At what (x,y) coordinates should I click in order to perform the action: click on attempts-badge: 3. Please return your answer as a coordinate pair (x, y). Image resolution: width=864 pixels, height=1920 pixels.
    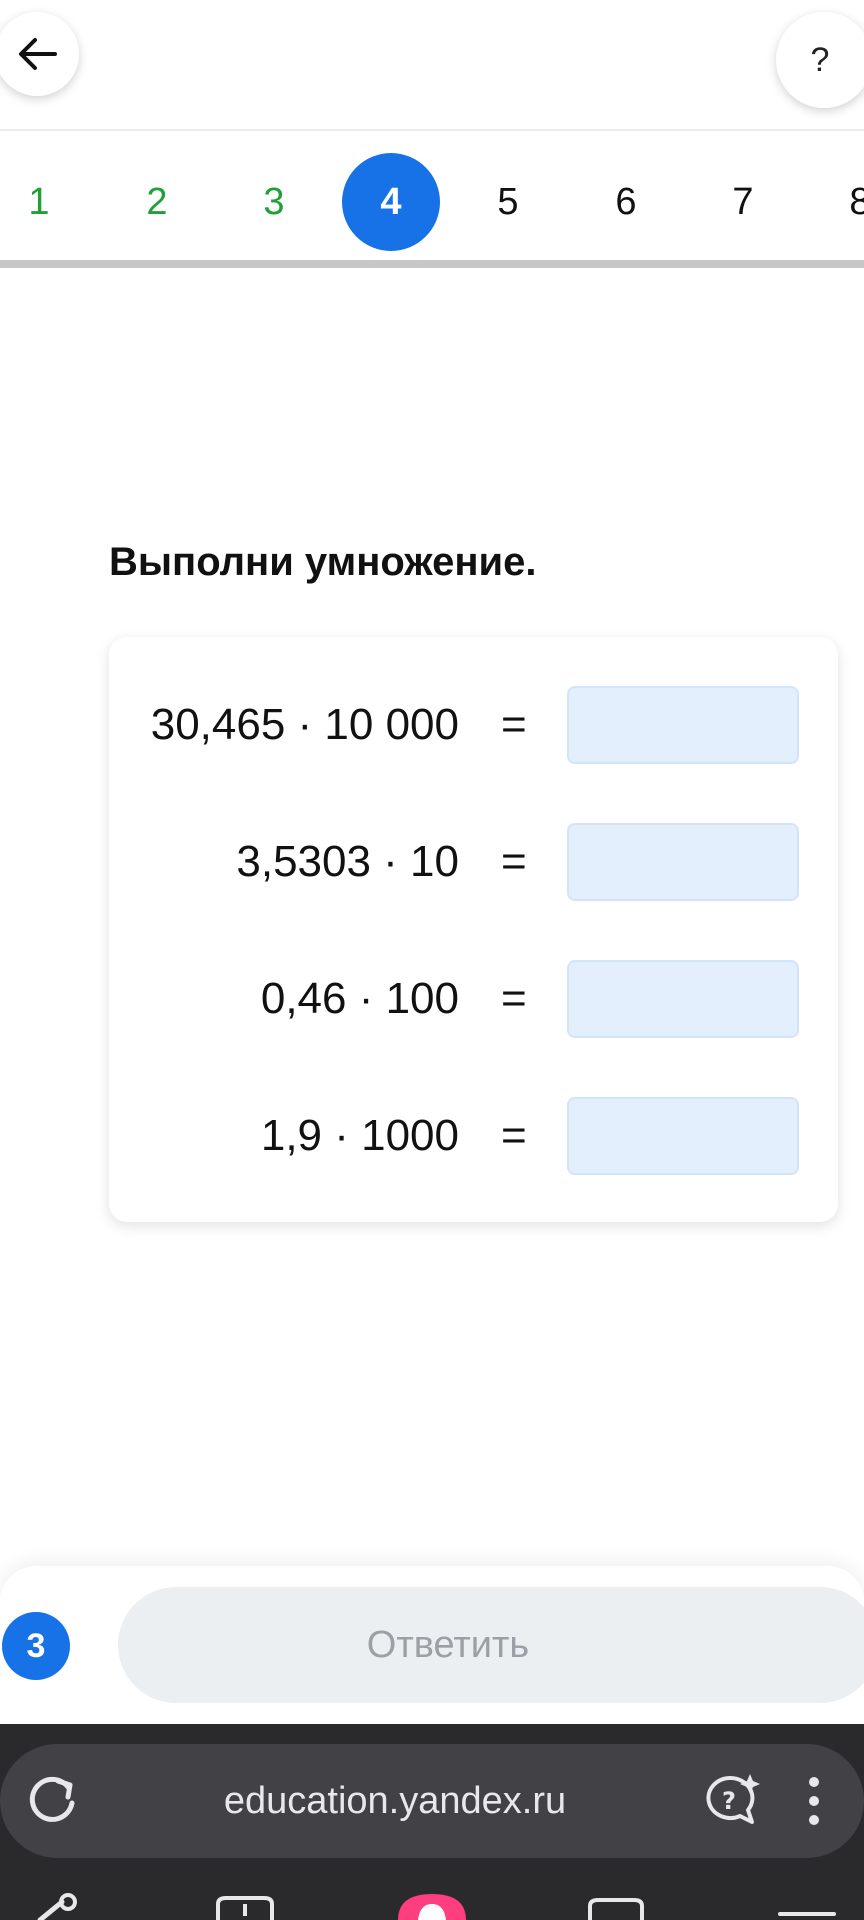
    Looking at the image, I should click on (36, 1646).